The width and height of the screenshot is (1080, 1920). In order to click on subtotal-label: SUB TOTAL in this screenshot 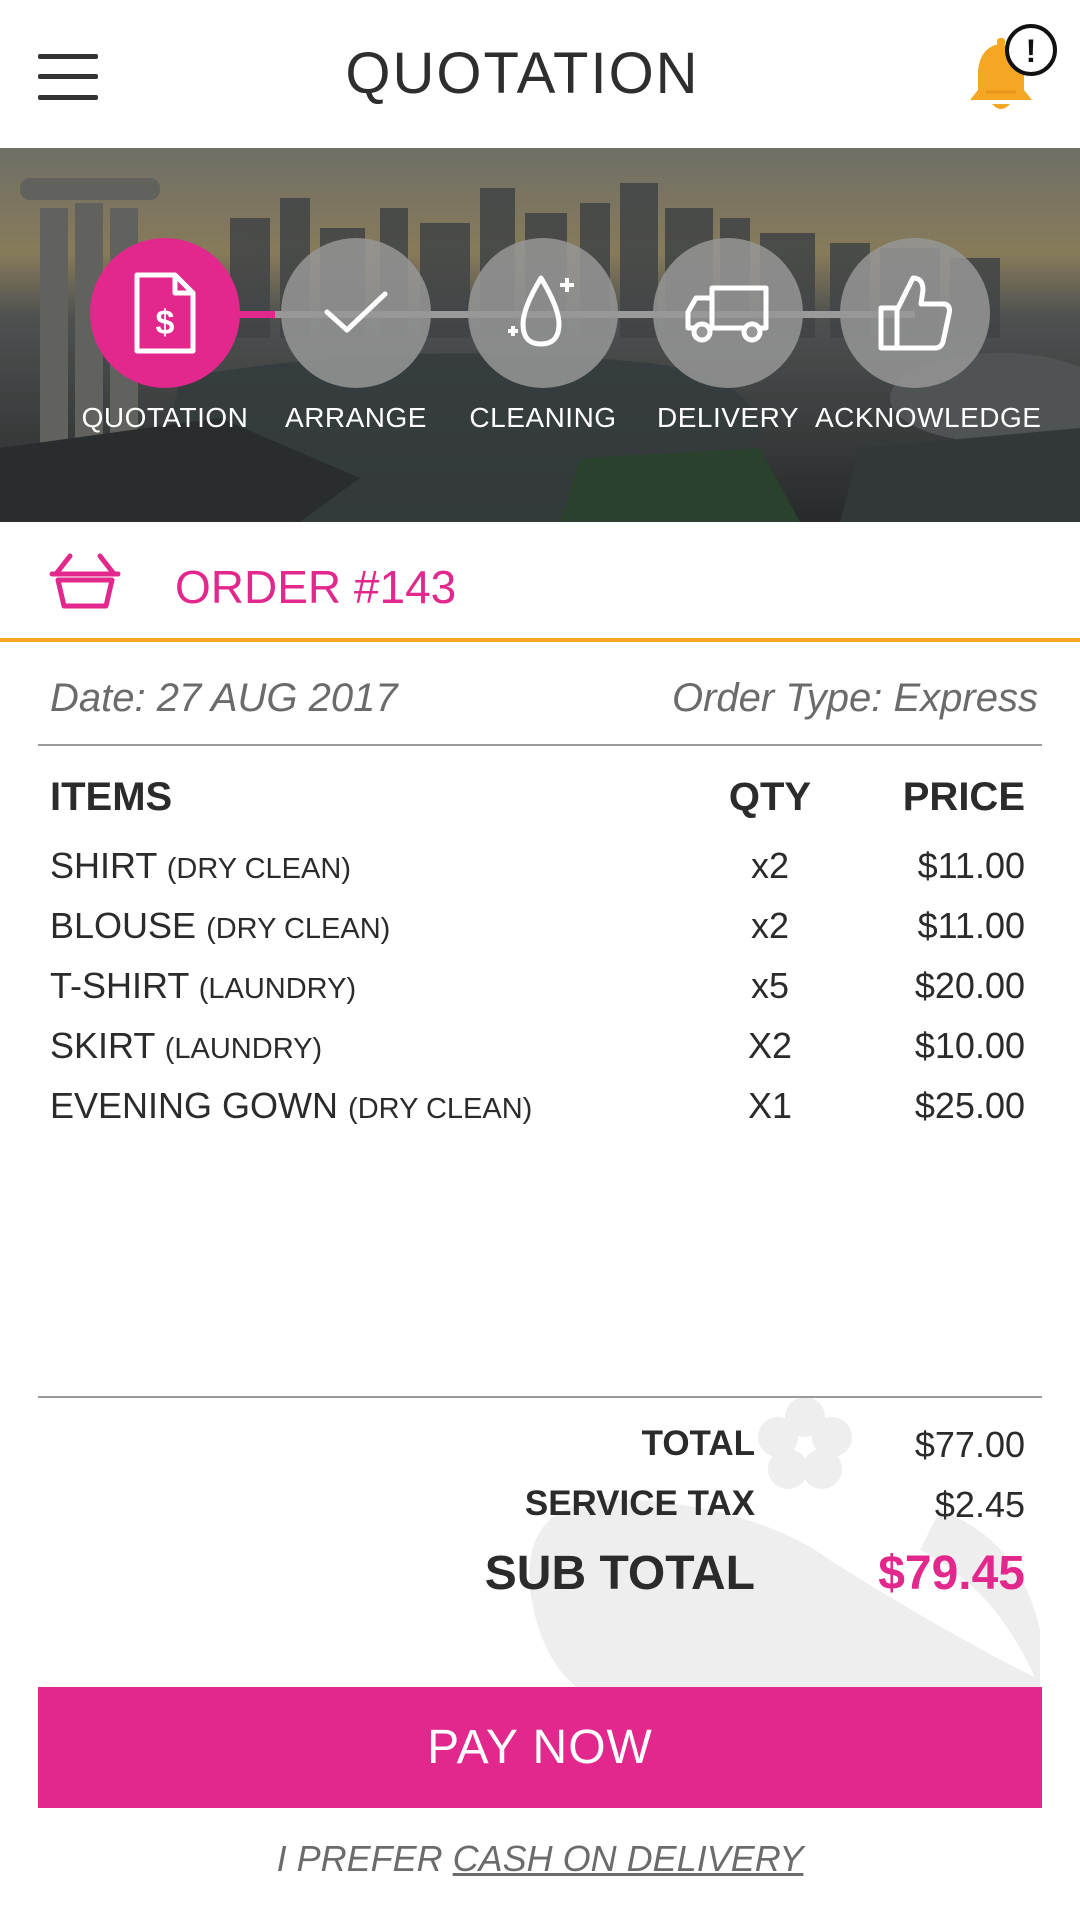, I will do `click(619, 1573)`.